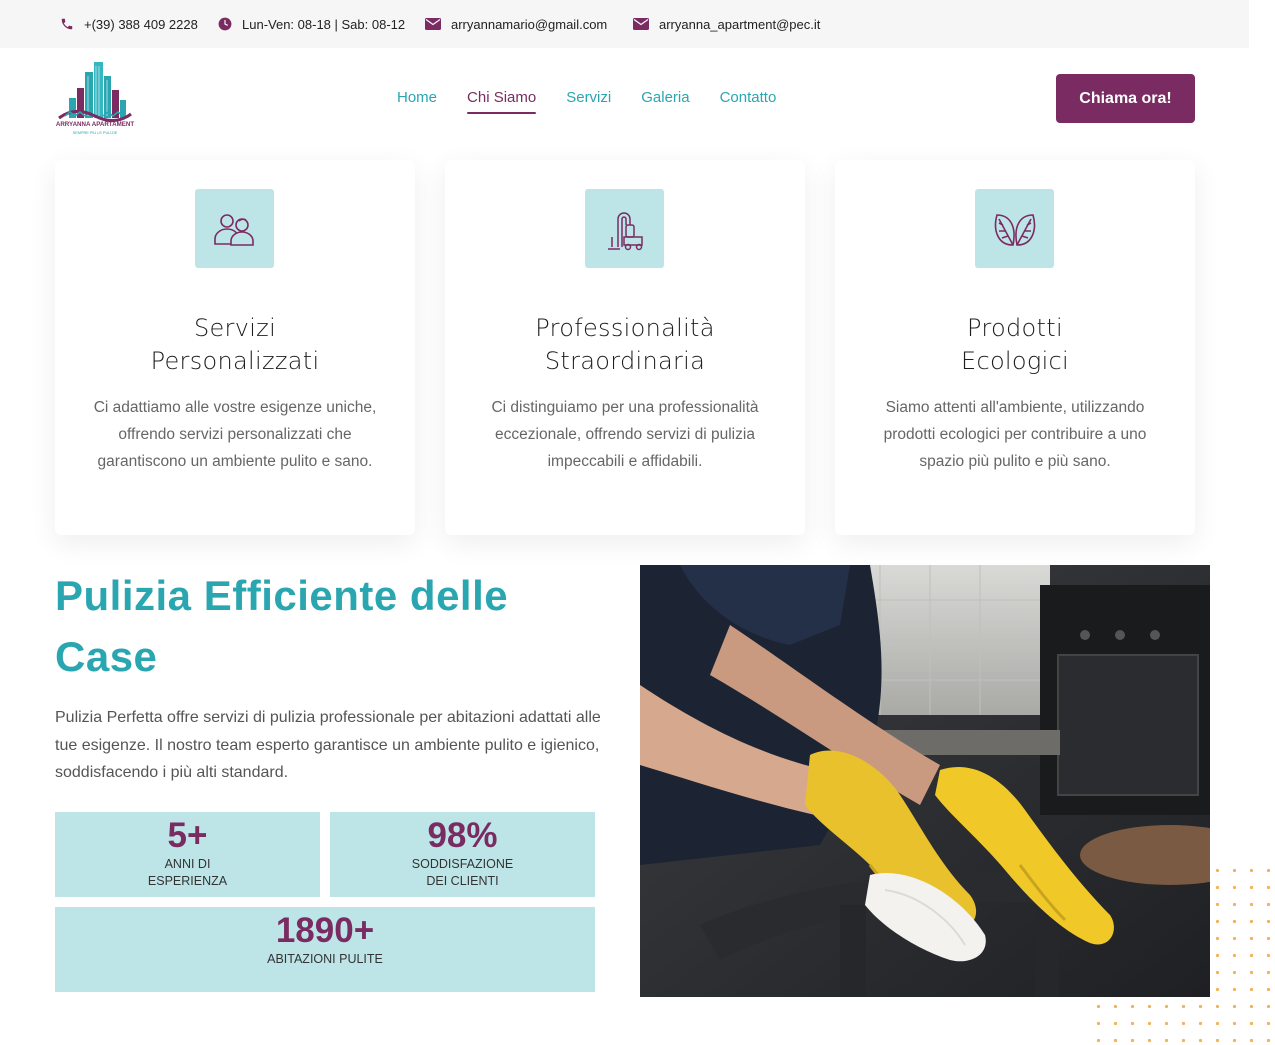 The width and height of the screenshot is (1275, 1045). What do you see at coordinates (740, 24) in the screenshot?
I see `pec-text: arryanna_apartment@pec.it` at bounding box center [740, 24].